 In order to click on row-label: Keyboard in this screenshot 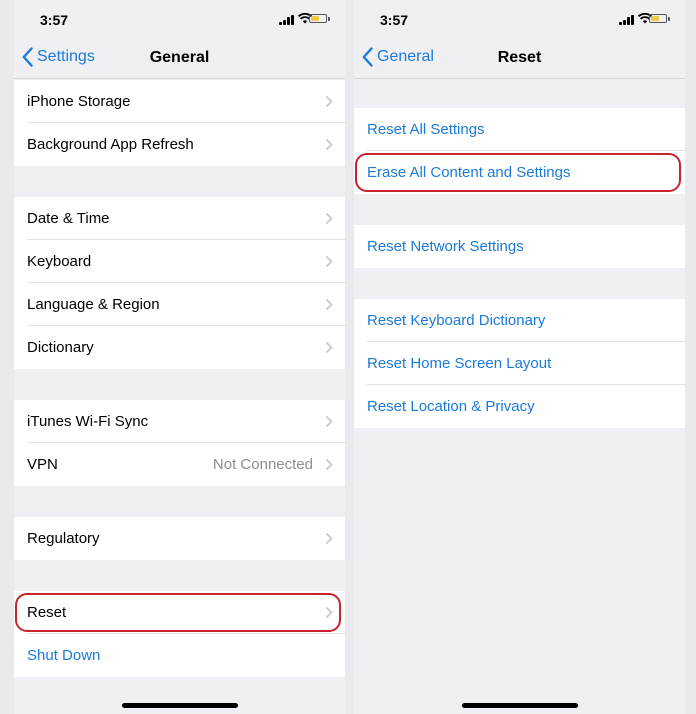, I will do `click(59, 261)`.